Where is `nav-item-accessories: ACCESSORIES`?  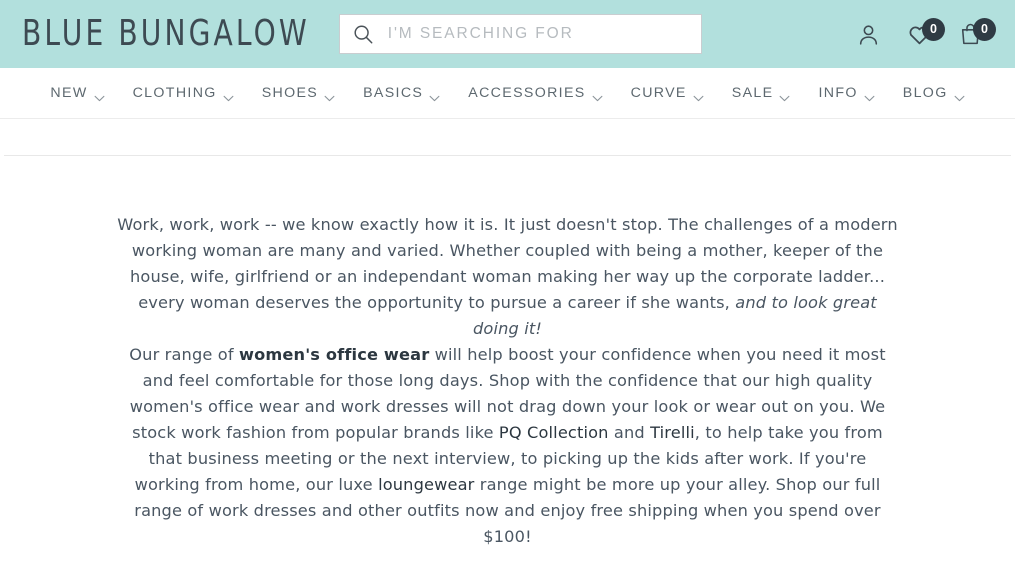 nav-item-accessories: ACCESSORIES is located at coordinates (535, 93).